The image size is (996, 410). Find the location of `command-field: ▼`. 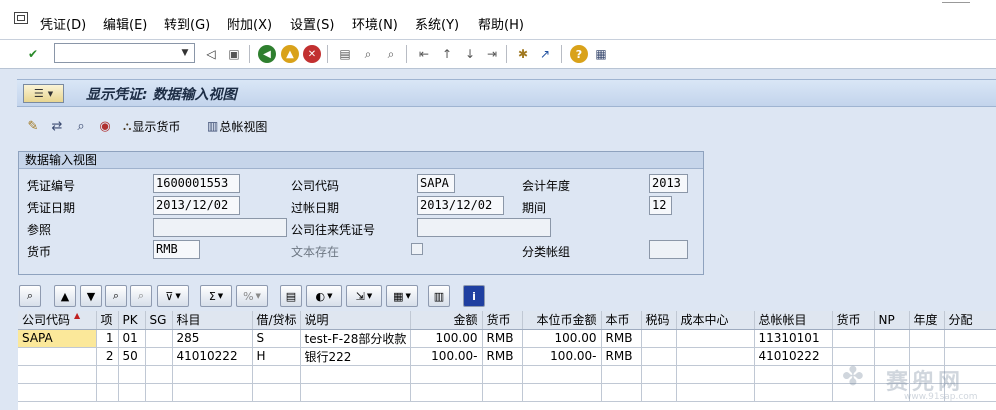

command-field: ▼ is located at coordinates (124, 53).